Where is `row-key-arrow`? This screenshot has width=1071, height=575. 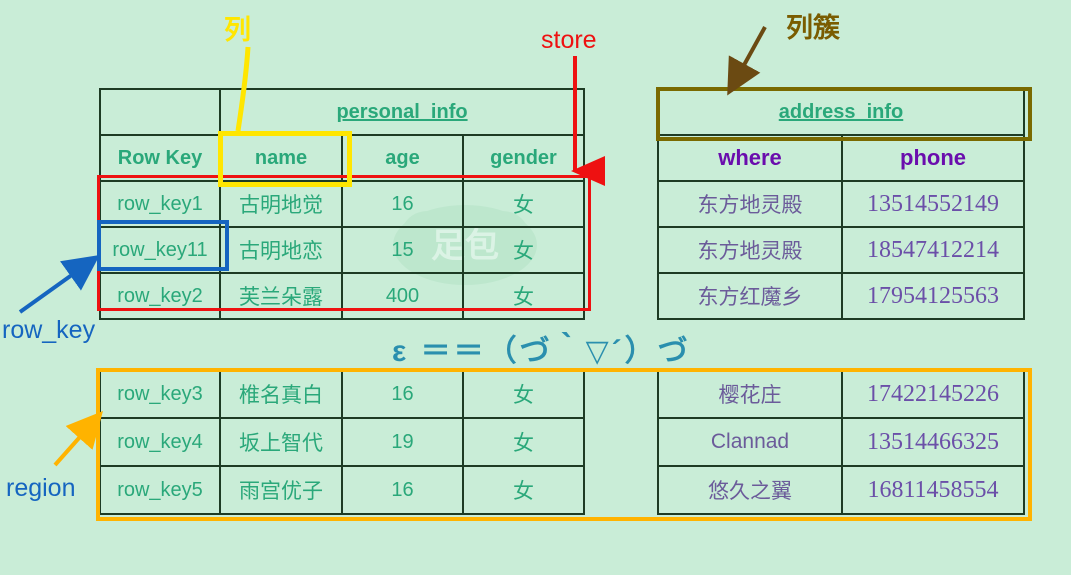 row-key-arrow is located at coordinates (59, 284).